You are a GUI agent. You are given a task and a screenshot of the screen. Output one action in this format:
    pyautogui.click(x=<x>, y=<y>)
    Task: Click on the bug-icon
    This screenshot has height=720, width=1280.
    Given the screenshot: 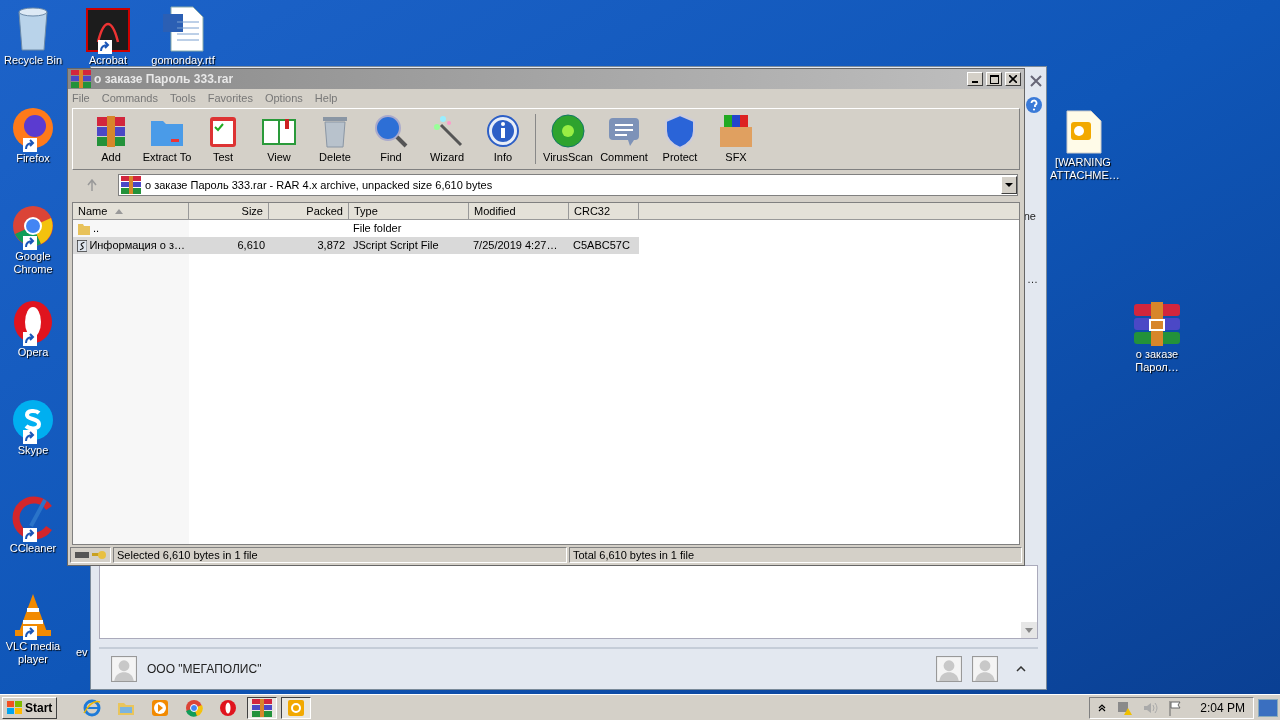 What is the action you would take?
    pyautogui.click(x=568, y=130)
    